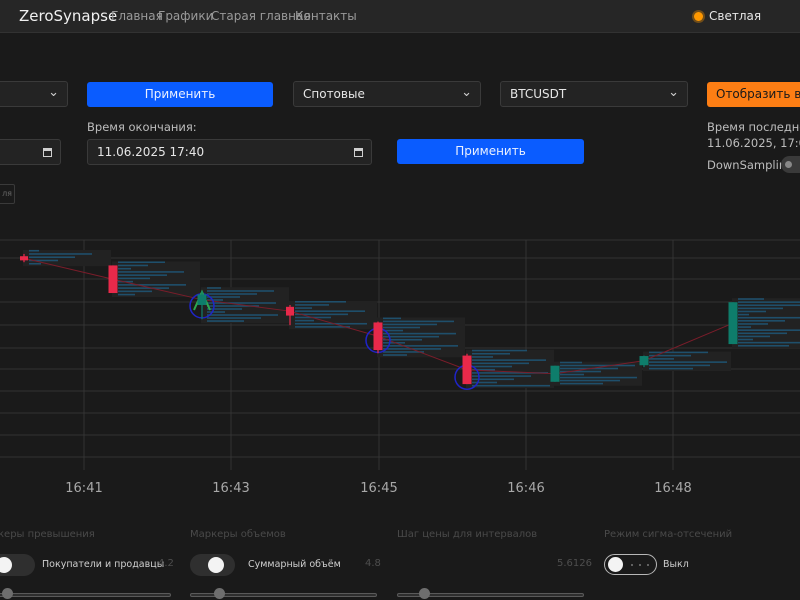 Image resolution: width=800 pixels, height=600 pixels. I want to click on downsampling-toggle, so click(790, 164).